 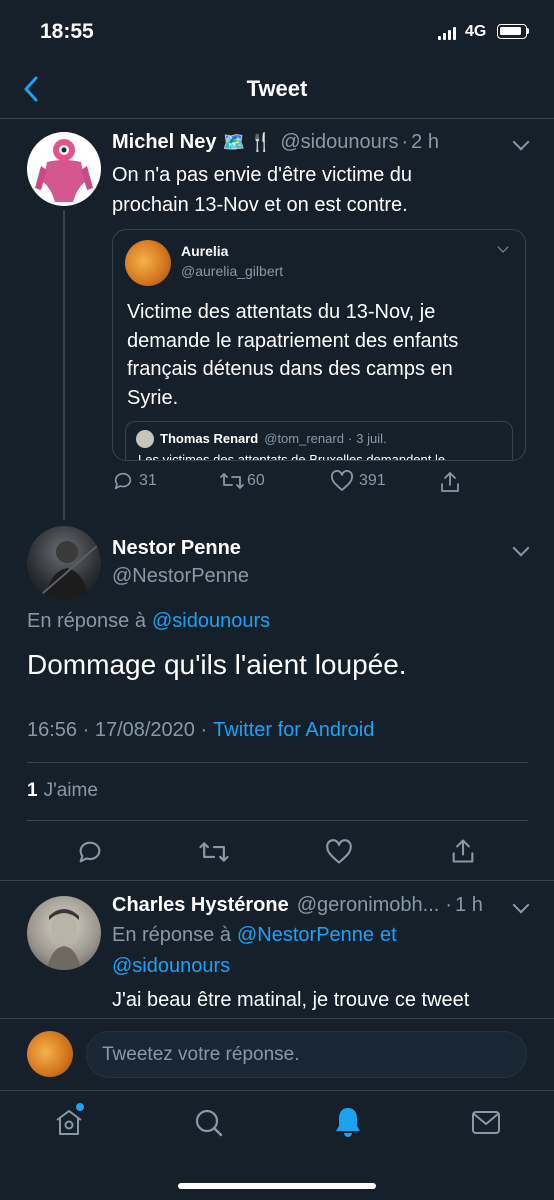 I want to click on signal-icon, so click(x=448, y=33).